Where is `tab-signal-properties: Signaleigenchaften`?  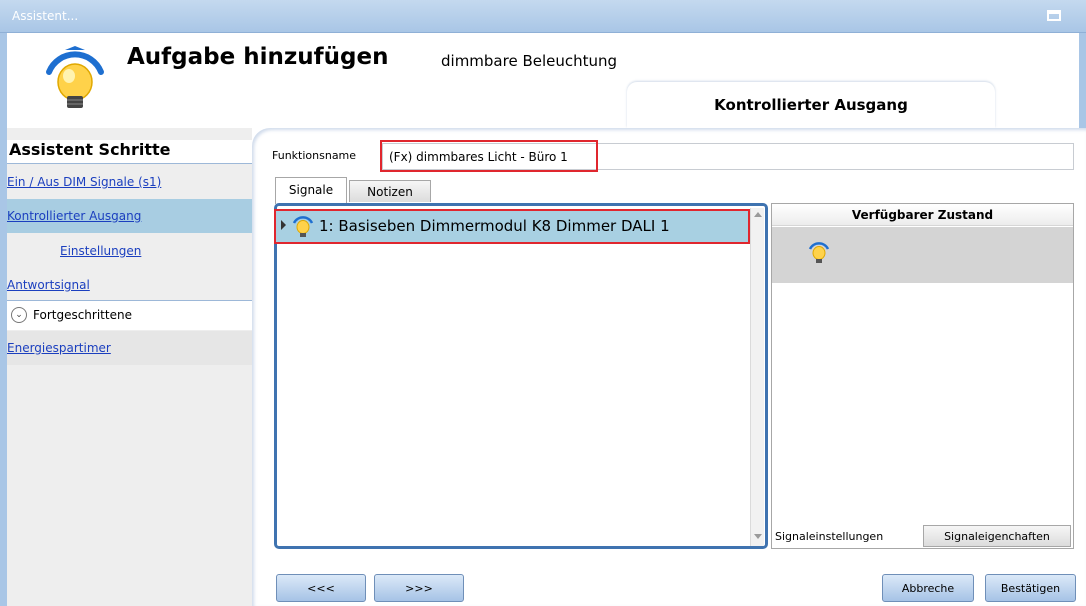
tab-signal-properties: Signaleigenchaften is located at coordinates (997, 536).